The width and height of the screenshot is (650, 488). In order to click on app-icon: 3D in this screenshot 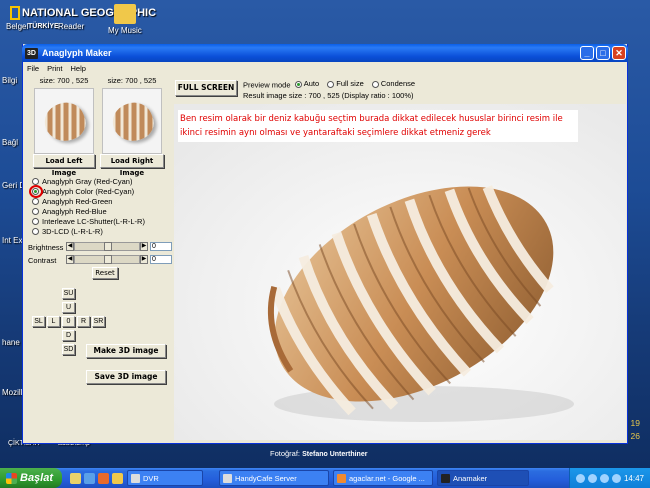, I will do `click(31, 53)`.